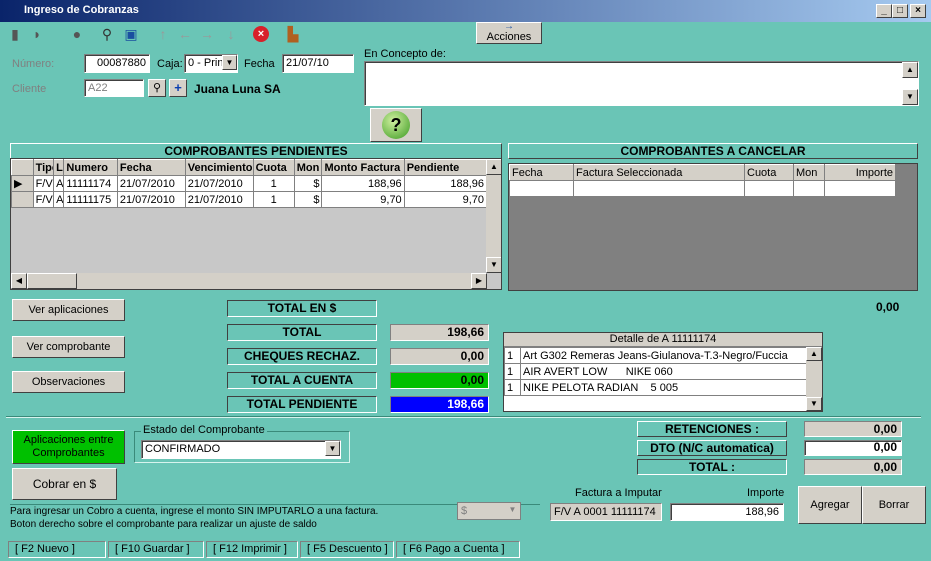 The image size is (931, 561). What do you see at coordinates (830, 505) in the screenshot?
I see `agregar-button: Agregar` at bounding box center [830, 505].